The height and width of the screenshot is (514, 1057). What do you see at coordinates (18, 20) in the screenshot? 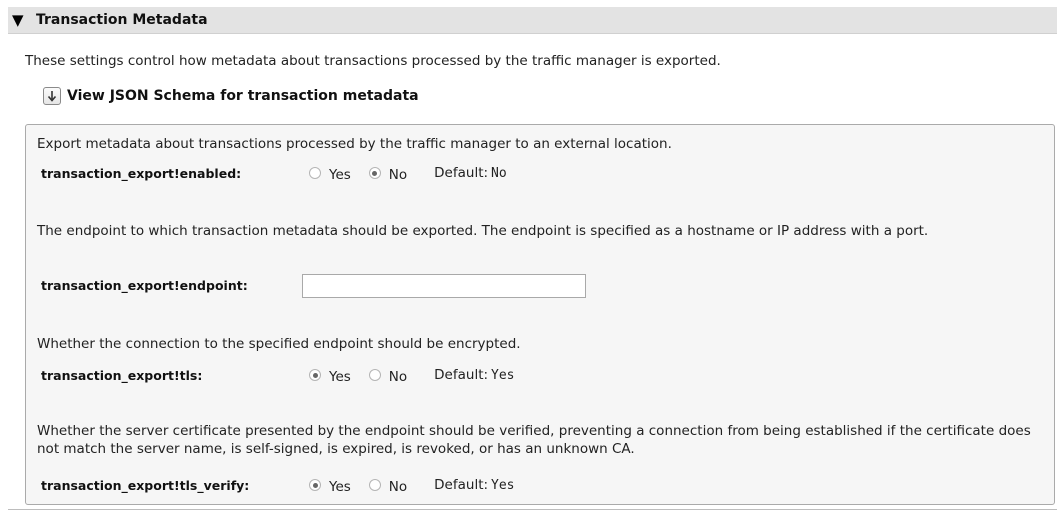
I see `collapse-arrow-icon: ▼` at bounding box center [18, 20].